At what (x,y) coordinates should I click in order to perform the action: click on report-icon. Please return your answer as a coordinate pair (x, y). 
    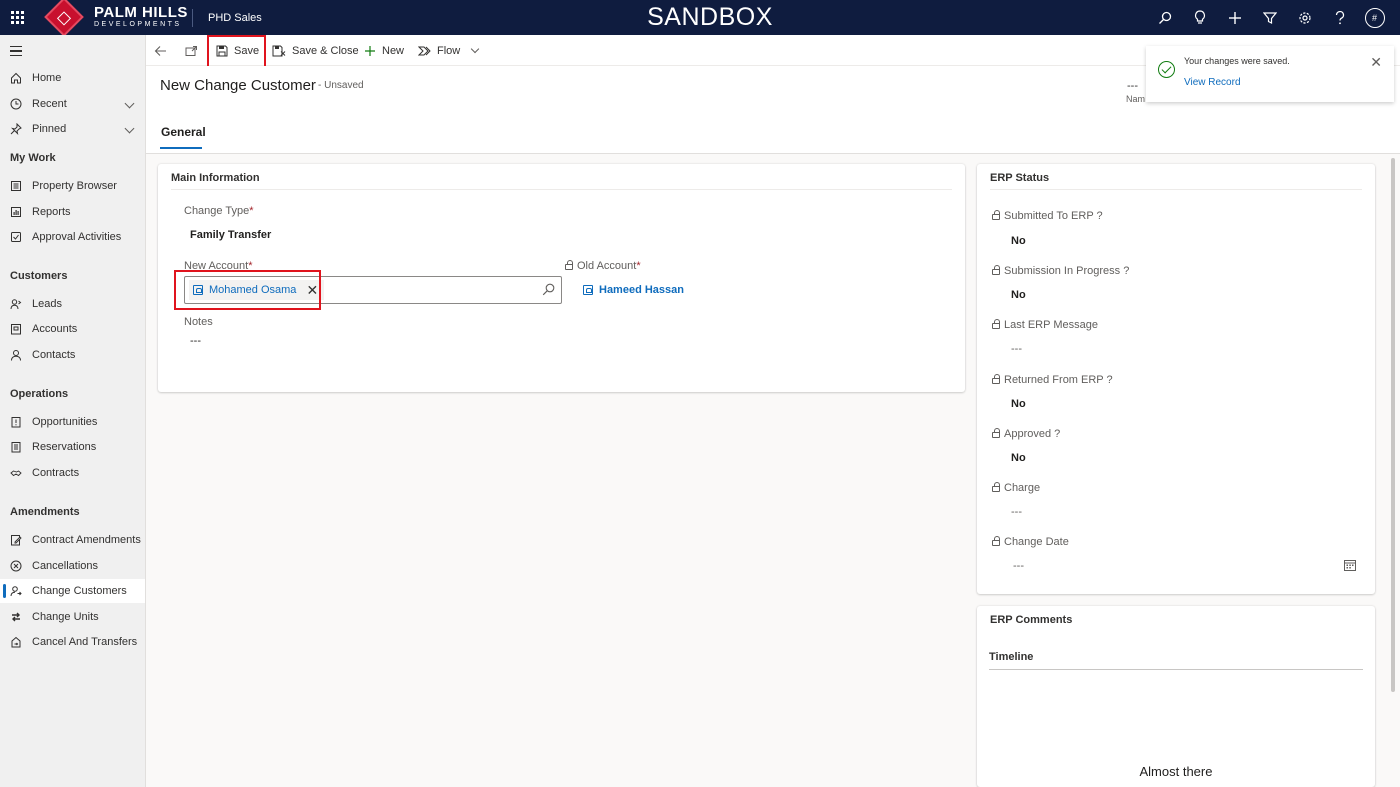
    Looking at the image, I should click on (16, 212).